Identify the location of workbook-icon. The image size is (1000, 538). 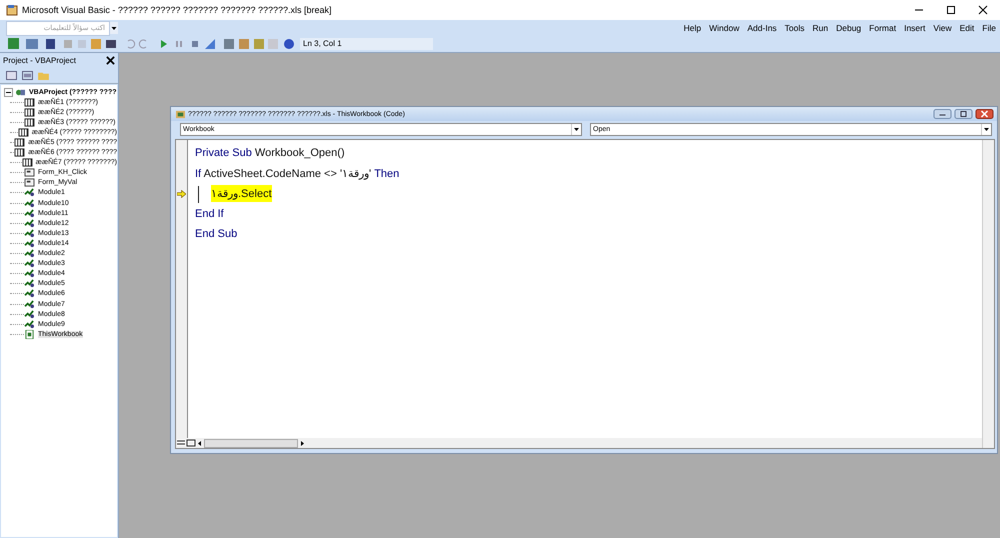
(29, 334).